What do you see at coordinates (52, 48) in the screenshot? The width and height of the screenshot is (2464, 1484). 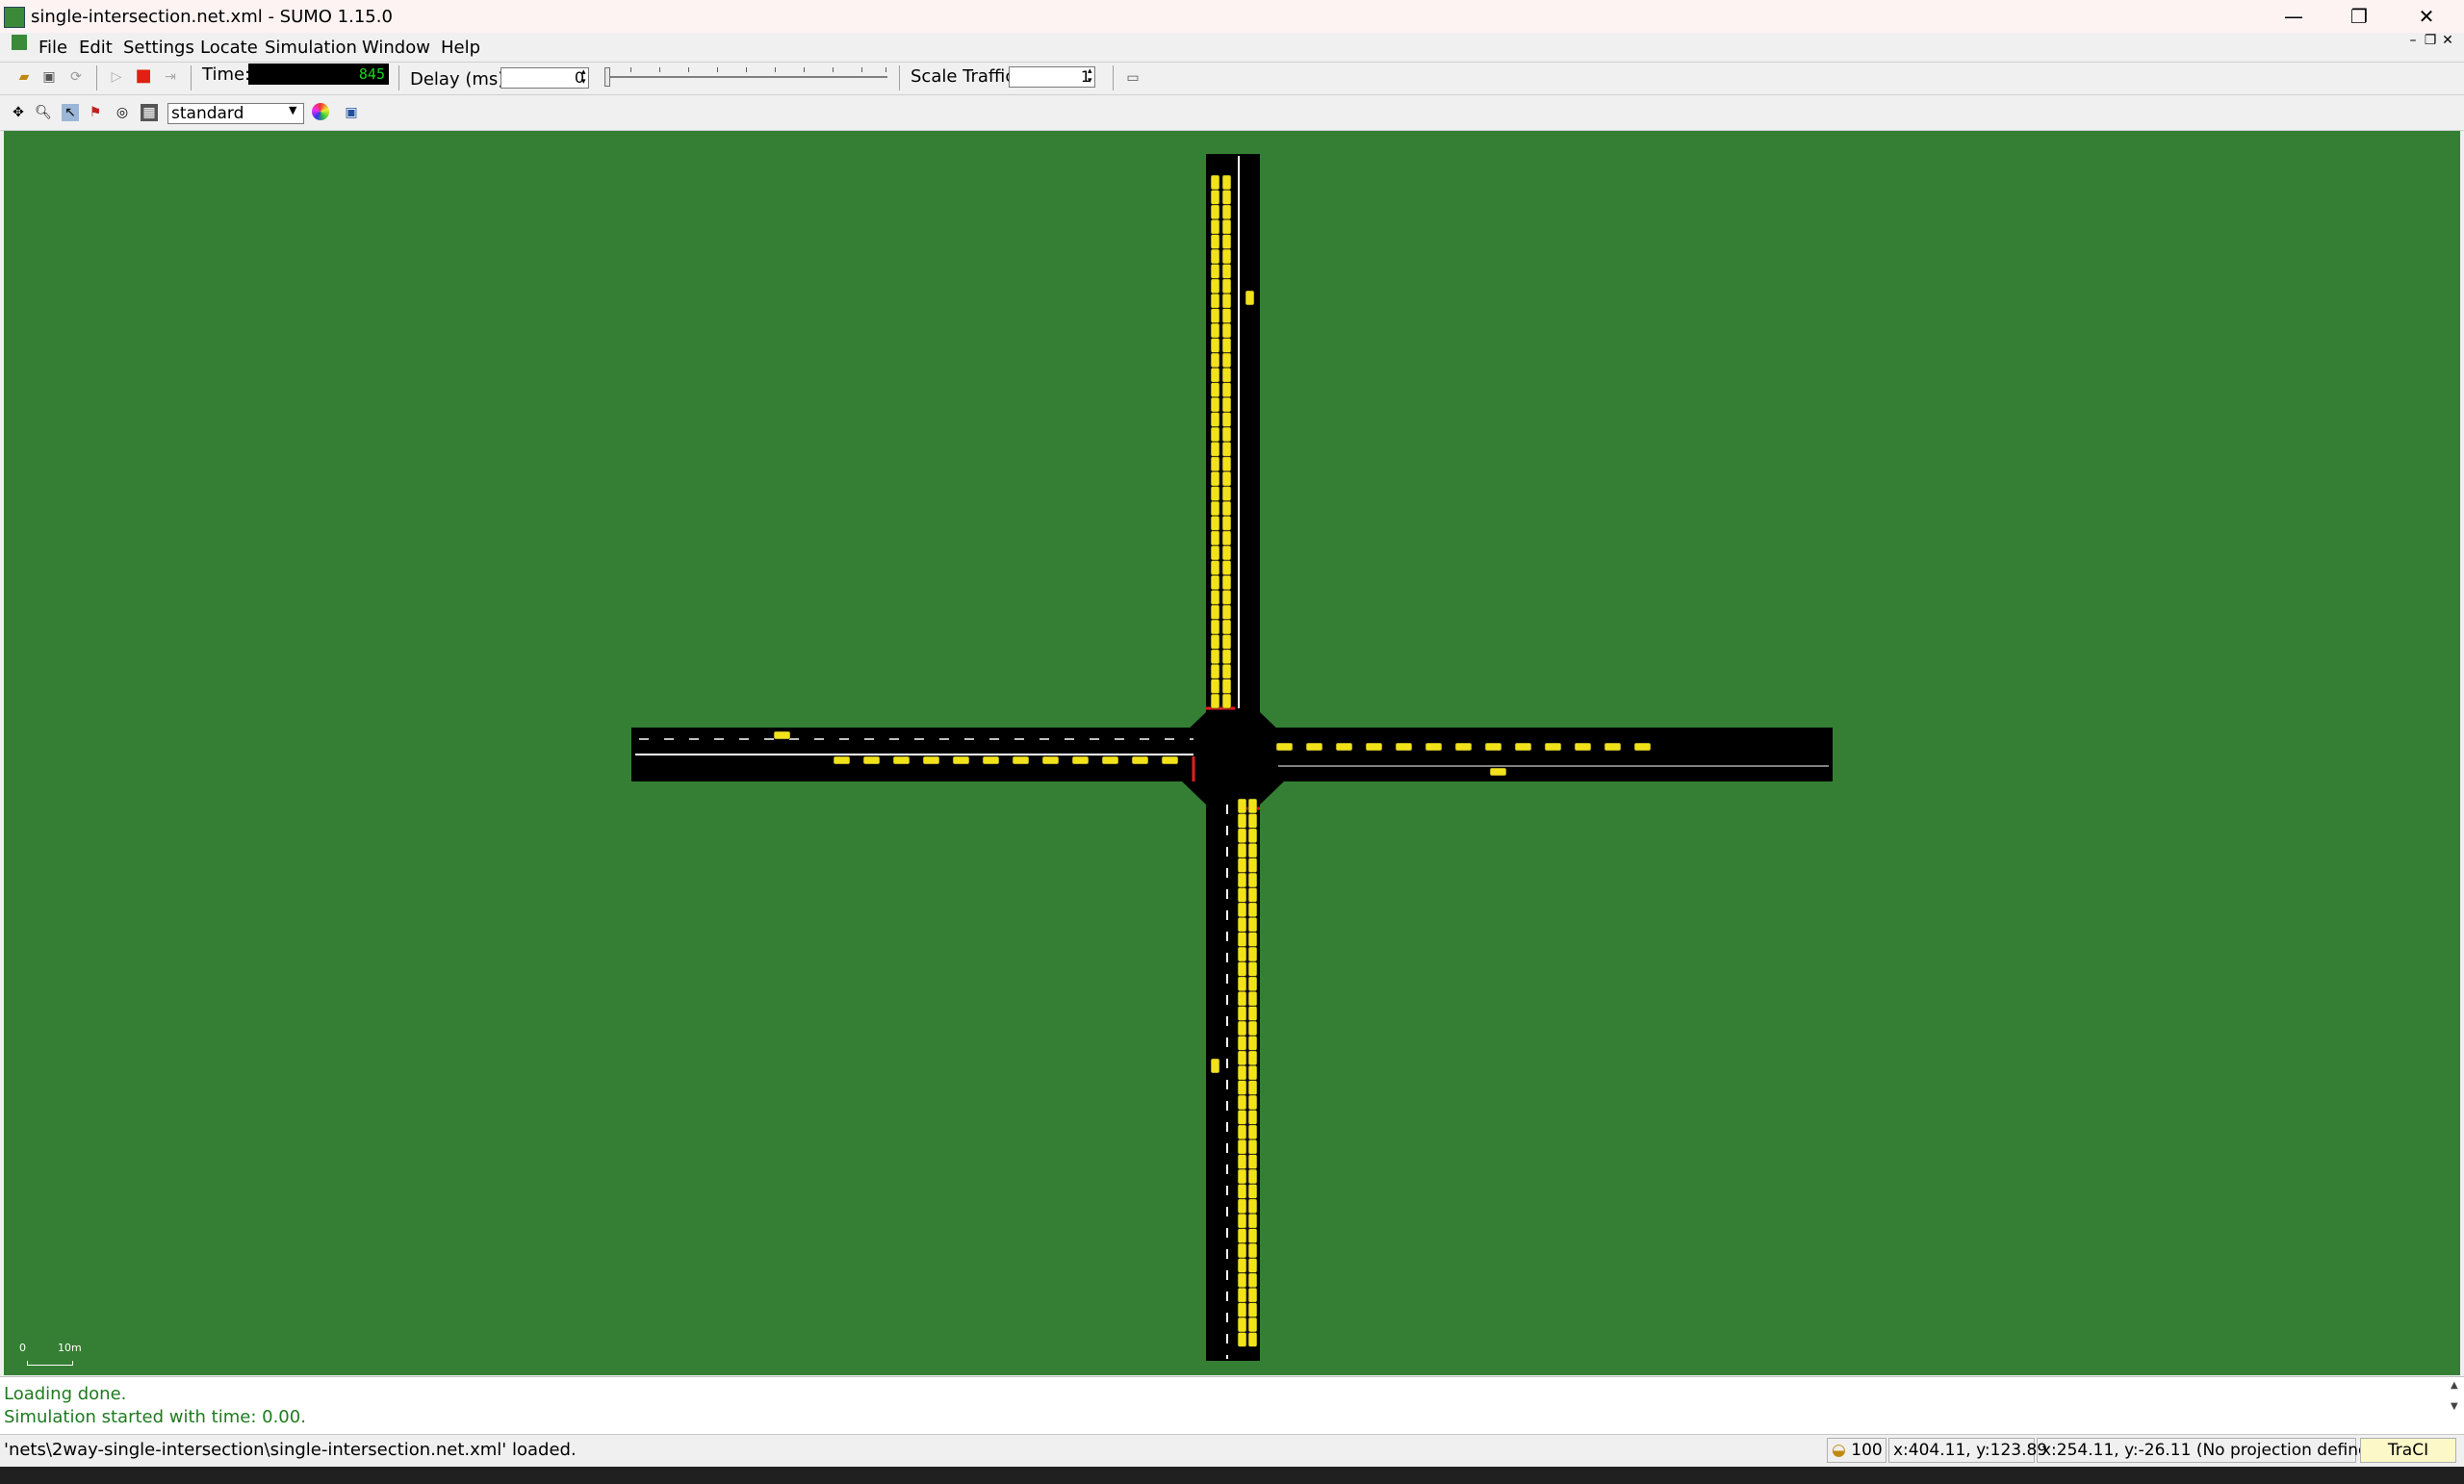 I see `menu-file: File` at bounding box center [52, 48].